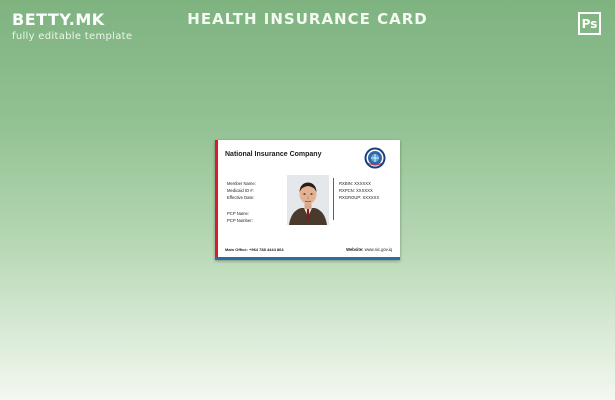 The height and width of the screenshot is (400, 615). I want to click on website-label: Website:, so click(355, 249).